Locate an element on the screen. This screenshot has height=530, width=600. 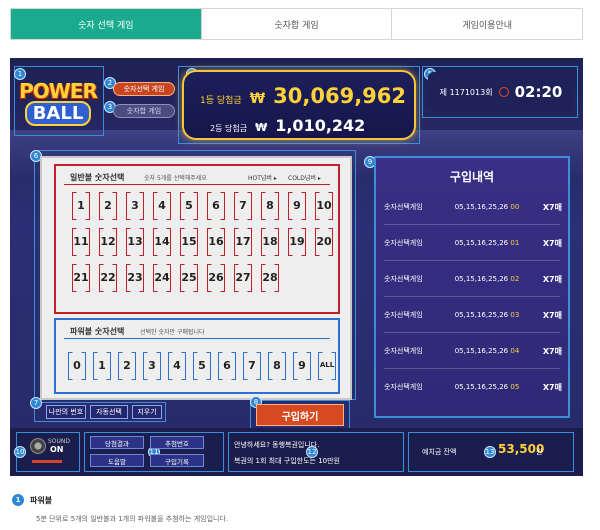
regular-number-3: 3 is located at coordinates (135, 205).